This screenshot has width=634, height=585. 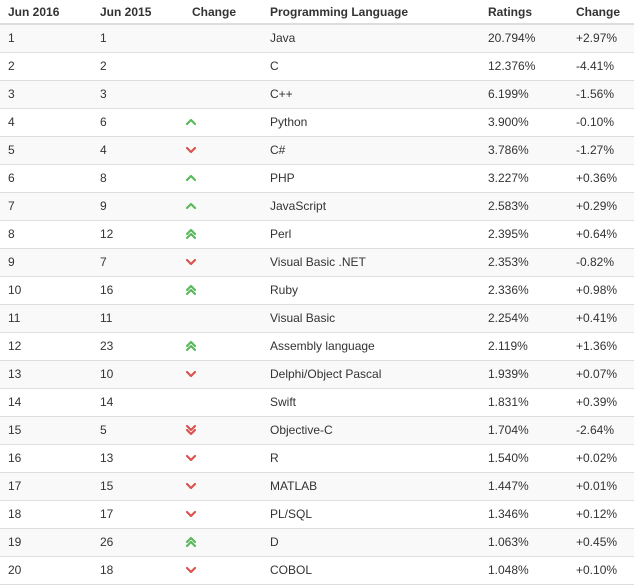 What do you see at coordinates (46, 514) in the screenshot?
I see `rank-jun-2016: 18` at bounding box center [46, 514].